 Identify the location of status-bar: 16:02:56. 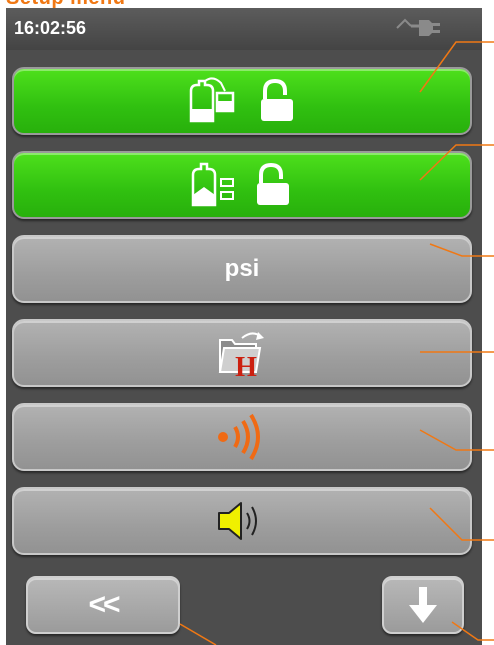
(244, 29).